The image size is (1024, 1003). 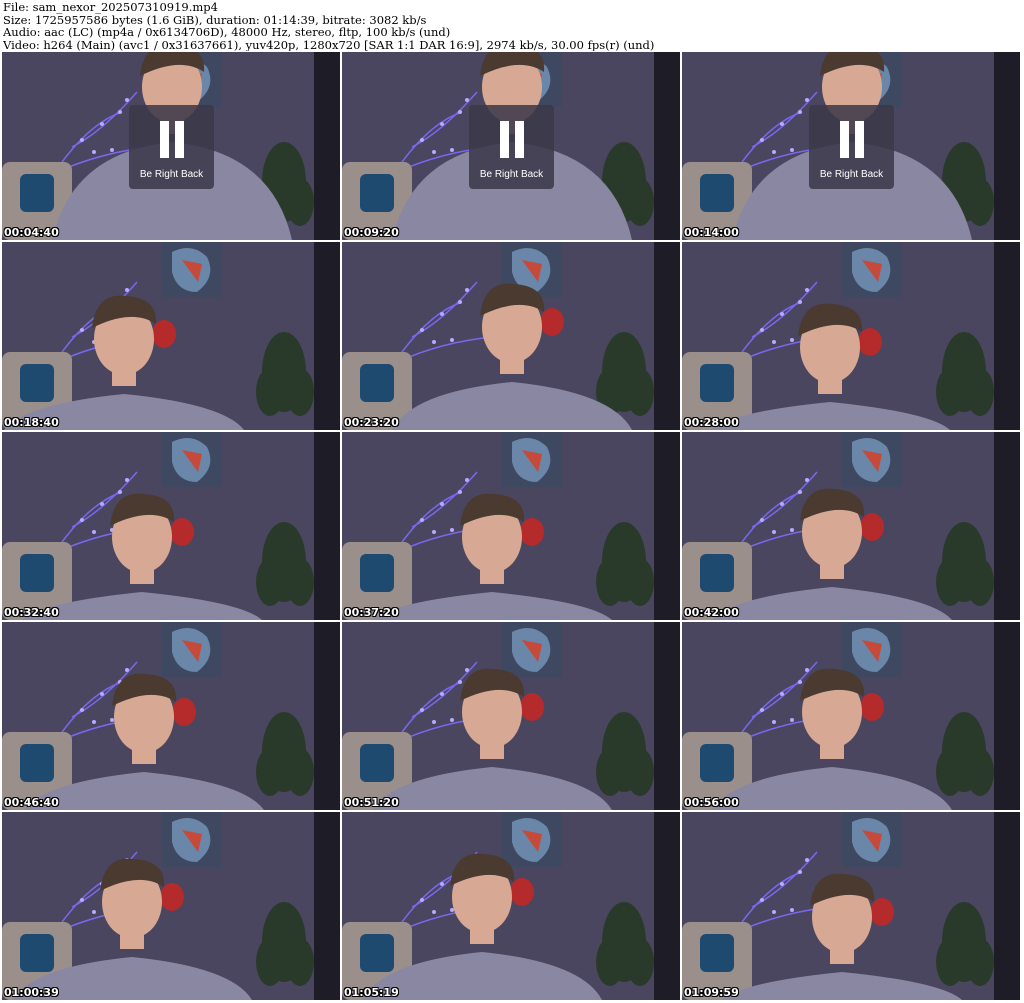 What do you see at coordinates (31, 422) in the screenshot?
I see `thumbnail-timestamp: 00:18:40` at bounding box center [31, 422].